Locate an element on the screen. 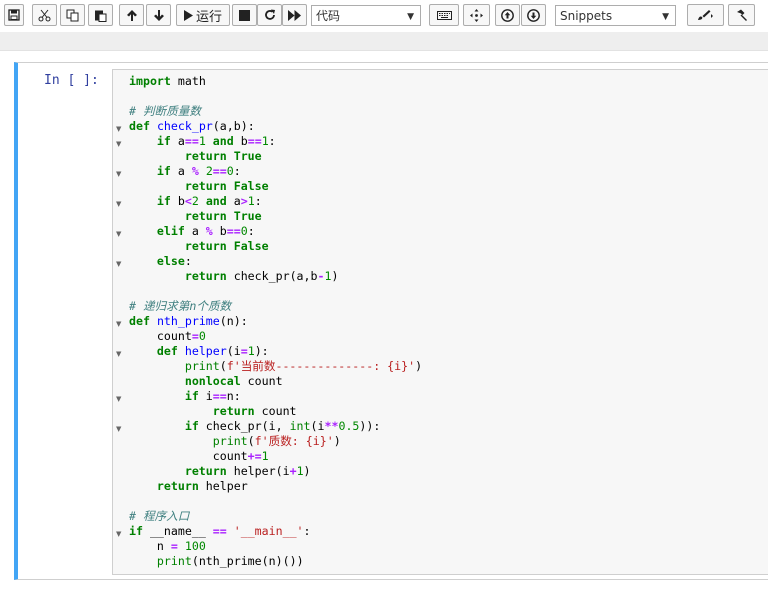 Image resolution: width=768 pixels, height=590 pixels. notebook-toolbar: 运行 代码 ▼ Snippets ▼ is located at coordinates (384, 16).